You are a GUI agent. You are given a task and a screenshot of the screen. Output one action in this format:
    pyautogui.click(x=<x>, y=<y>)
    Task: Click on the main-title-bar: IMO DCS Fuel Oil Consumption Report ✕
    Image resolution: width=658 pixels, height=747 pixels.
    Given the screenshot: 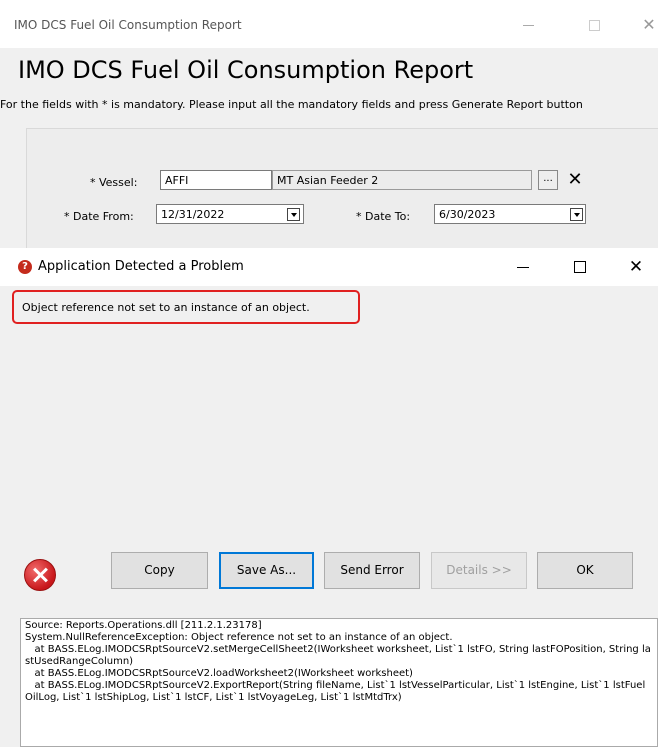 What is the action you would take?
    pyautogui.click(x=329, y=24)
    